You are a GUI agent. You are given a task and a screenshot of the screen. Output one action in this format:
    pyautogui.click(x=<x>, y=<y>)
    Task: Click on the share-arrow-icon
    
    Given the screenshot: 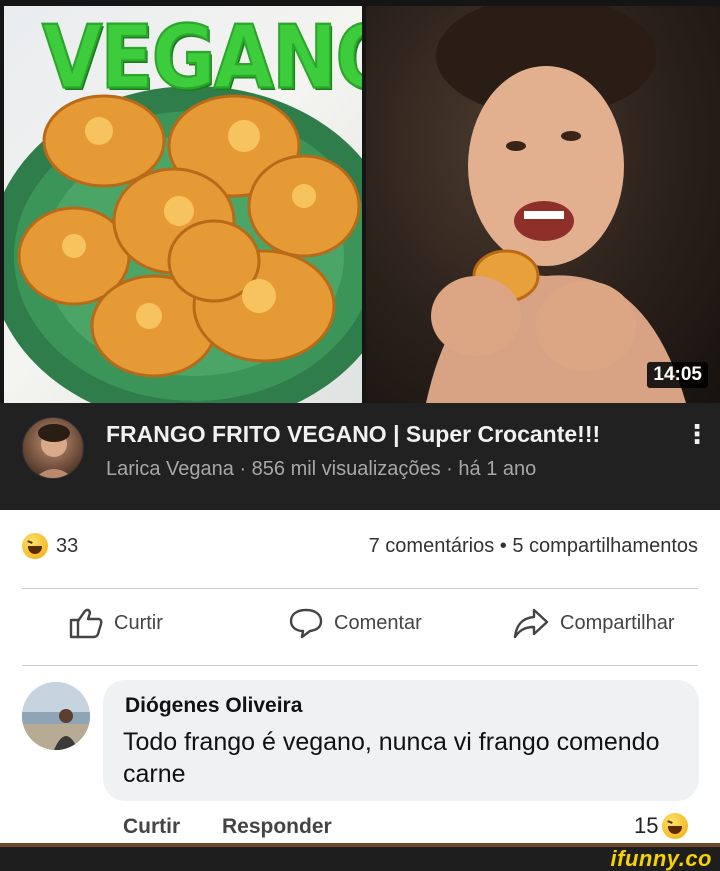 What is the action you would take?
    pyautogui.click(x=531, y=623)
    